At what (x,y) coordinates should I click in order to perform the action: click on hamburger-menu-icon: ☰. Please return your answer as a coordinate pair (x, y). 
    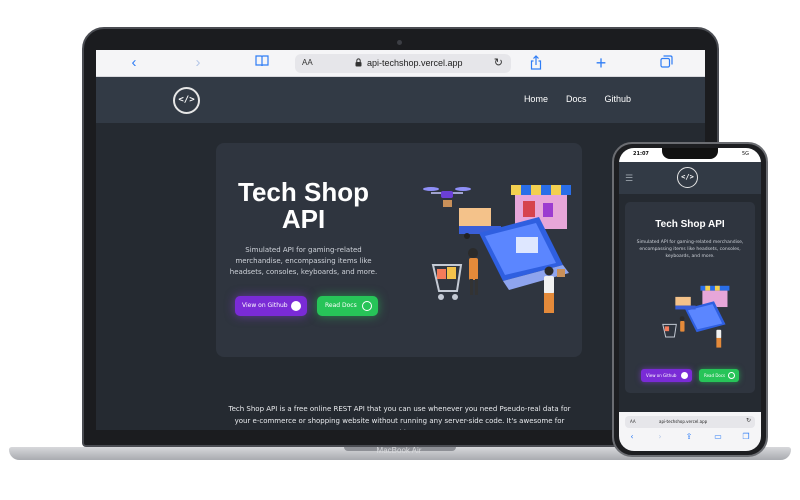
    Looking at the image, I should click on (629, 179).